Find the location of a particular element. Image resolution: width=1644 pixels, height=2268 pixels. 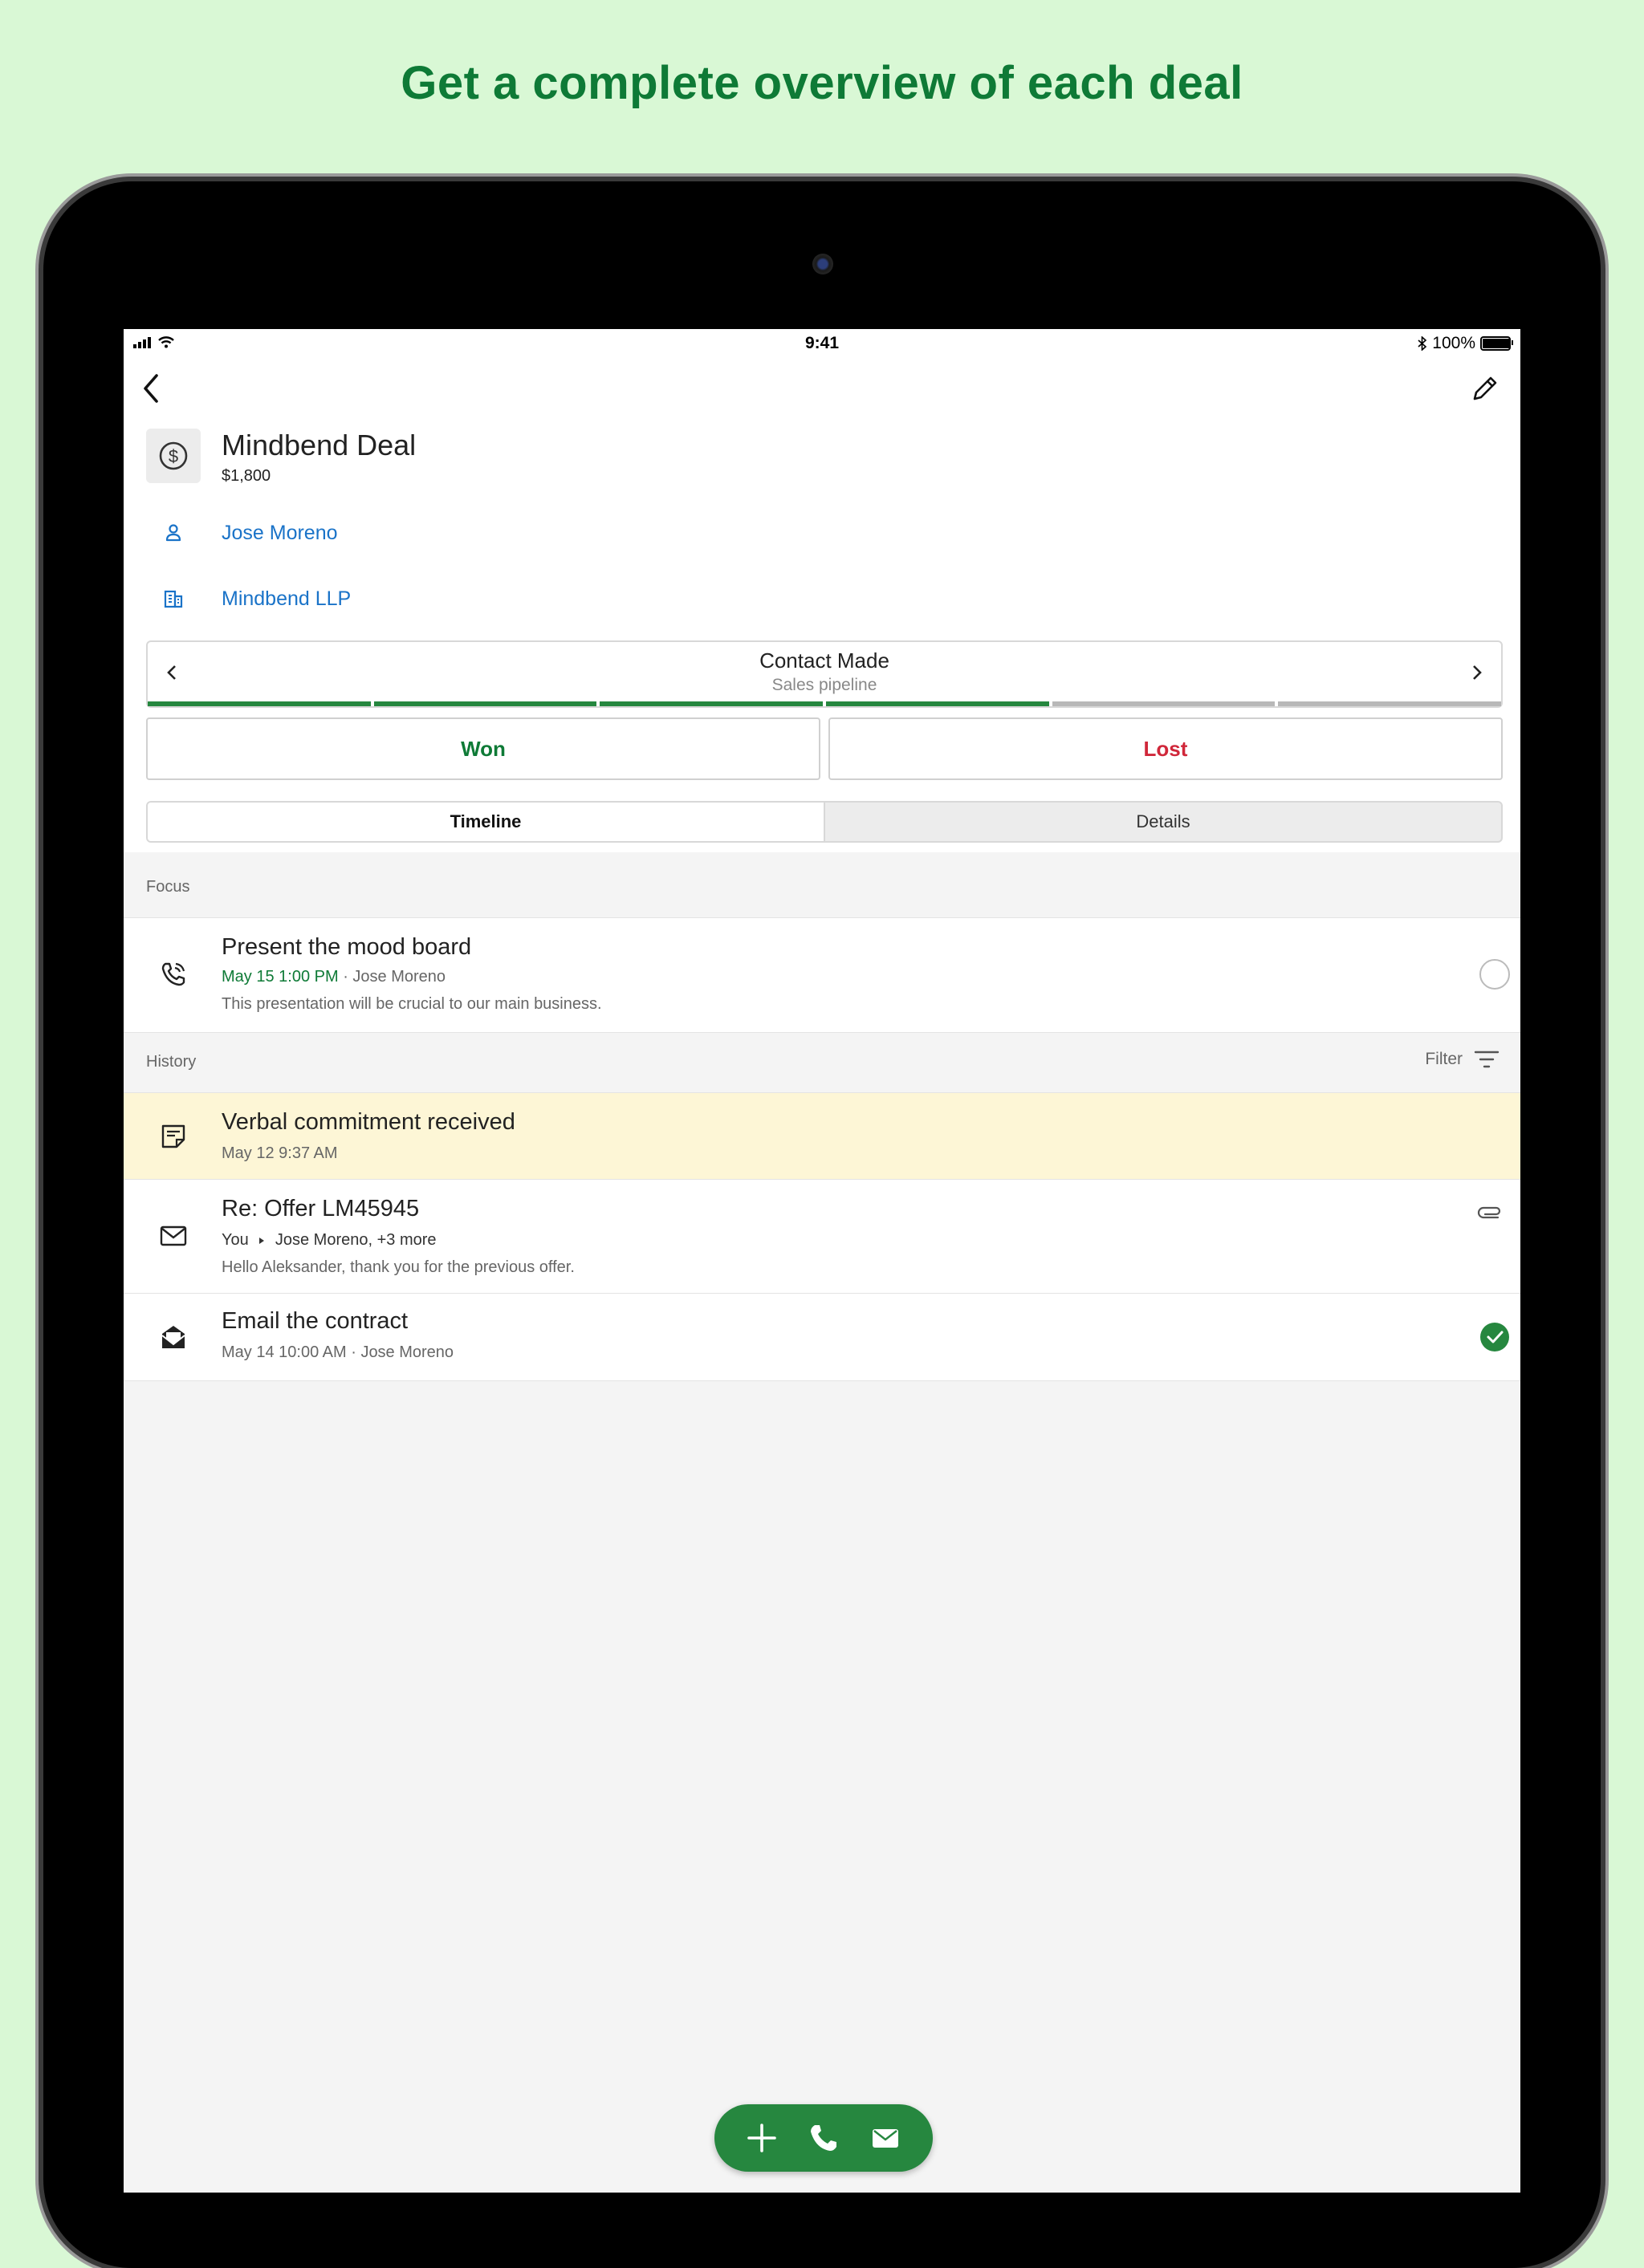

quick-action-bar is located at coordinates (824, 2138).